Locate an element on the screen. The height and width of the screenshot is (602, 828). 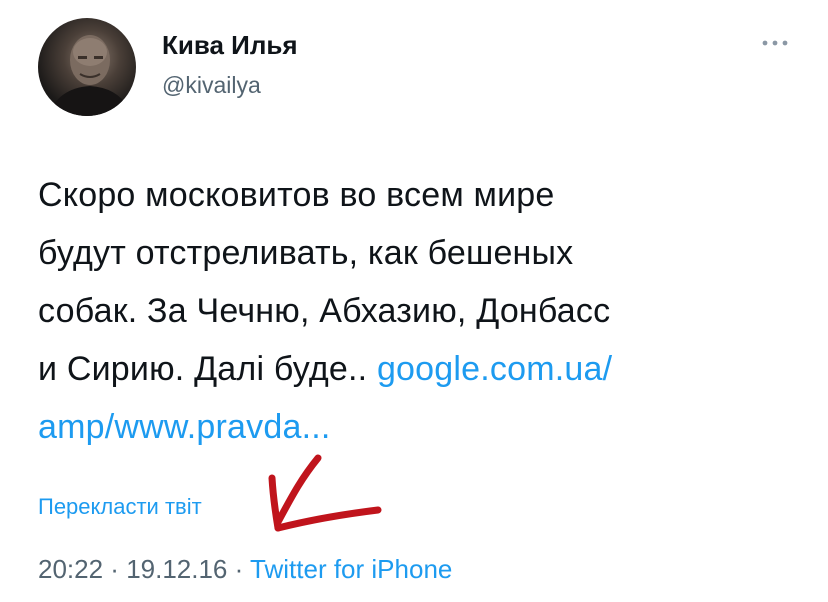
tweet-line: Скоро московитов во всем мире is located at coordinates (296, 195).